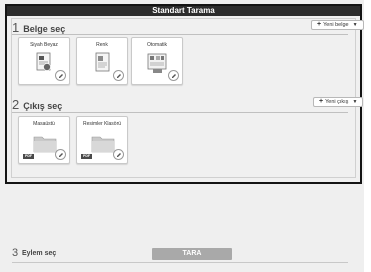  I want to click on profile-title: Standart Tarama, so click(183, 11).